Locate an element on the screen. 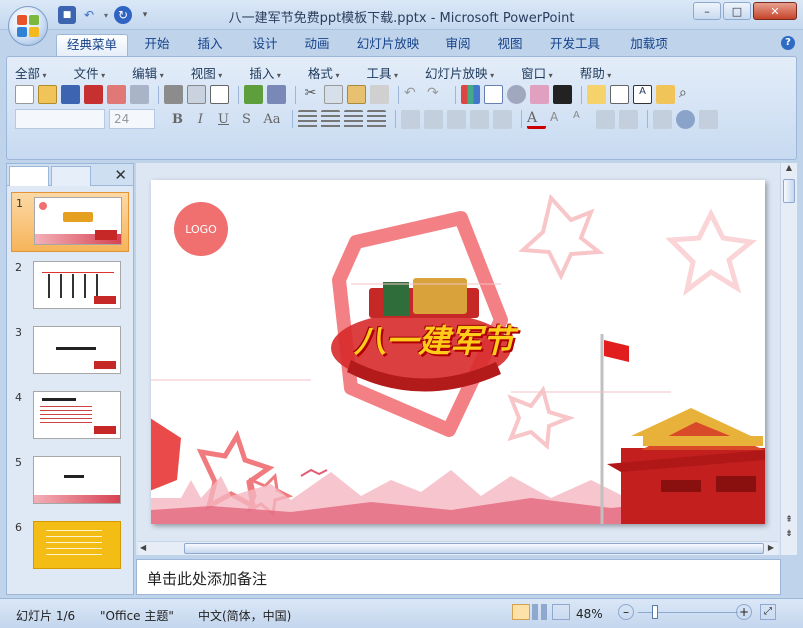 The height and width of the screenshot is (628, 803). menu-view: 视图 is located at coordinates (207, 72).